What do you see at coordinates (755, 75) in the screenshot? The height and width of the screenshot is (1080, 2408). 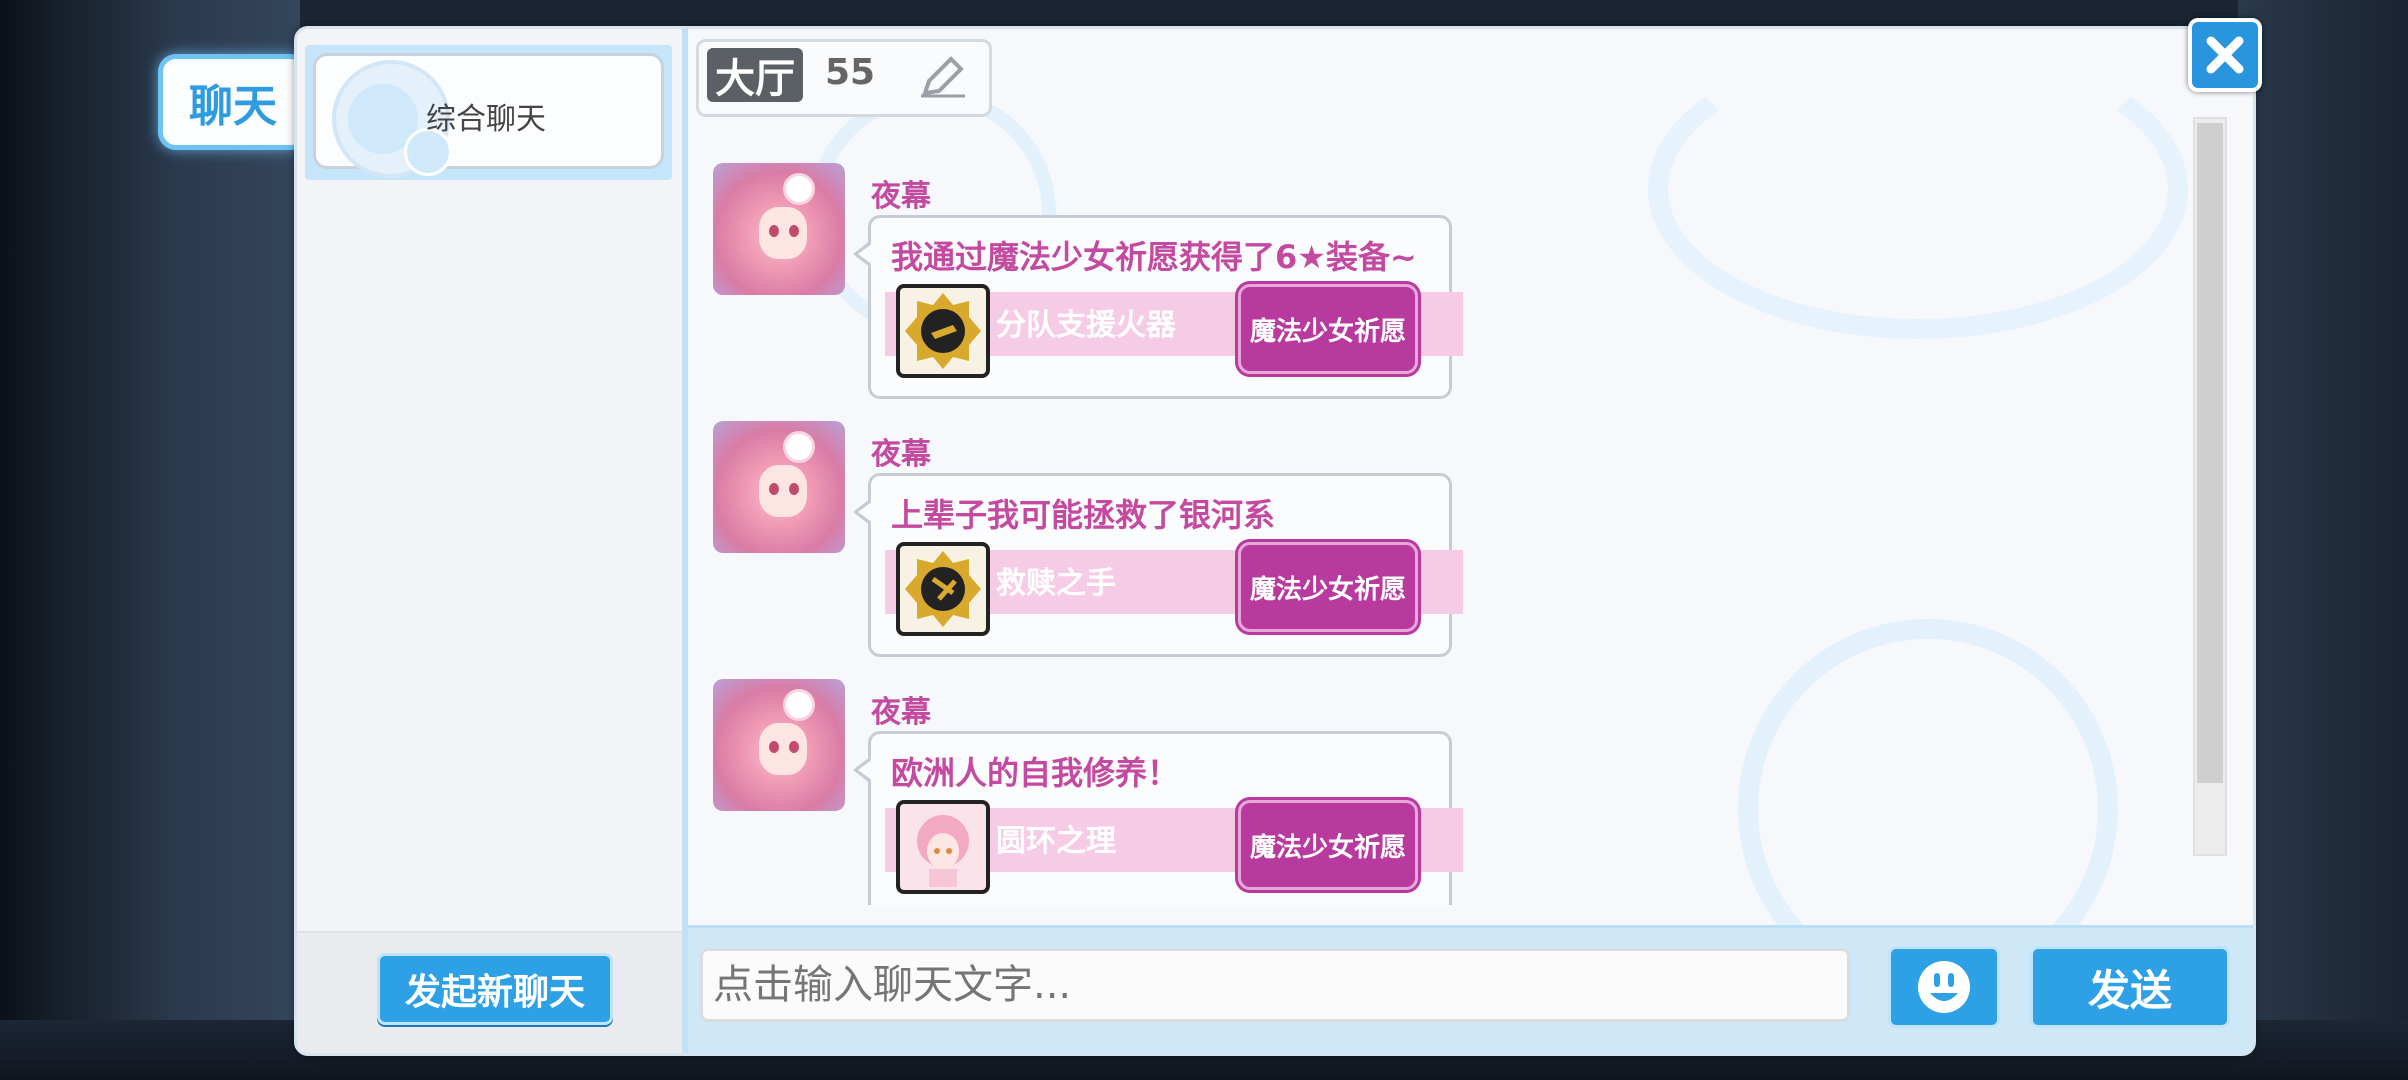 I see `hall-label: 大厅` at bounding box center [755, 75].